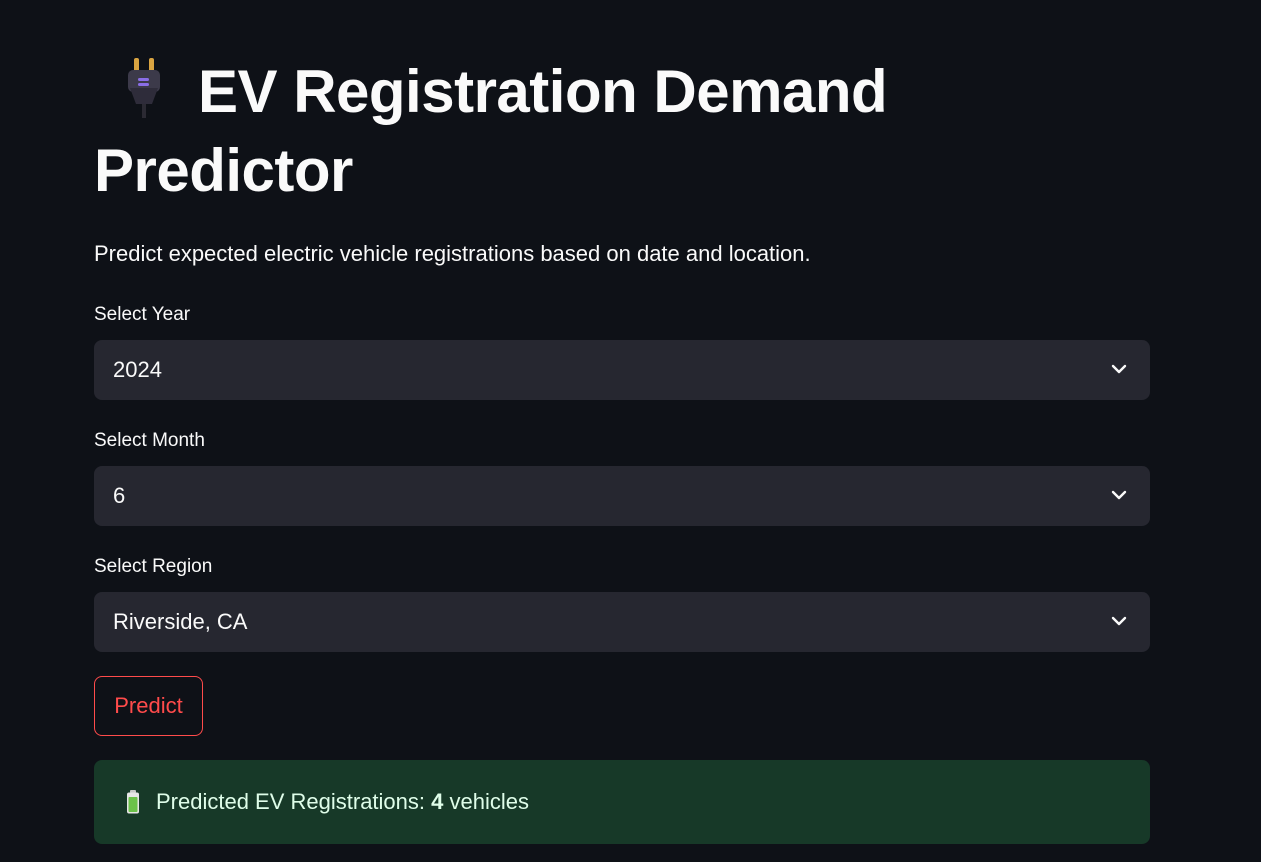 Image resolution: width=1261 pixels, height=862 pixels. Describe the element at coordinates (180, 621) in the screenshot. I see `region-select-value: Riverside, CA` at that location.